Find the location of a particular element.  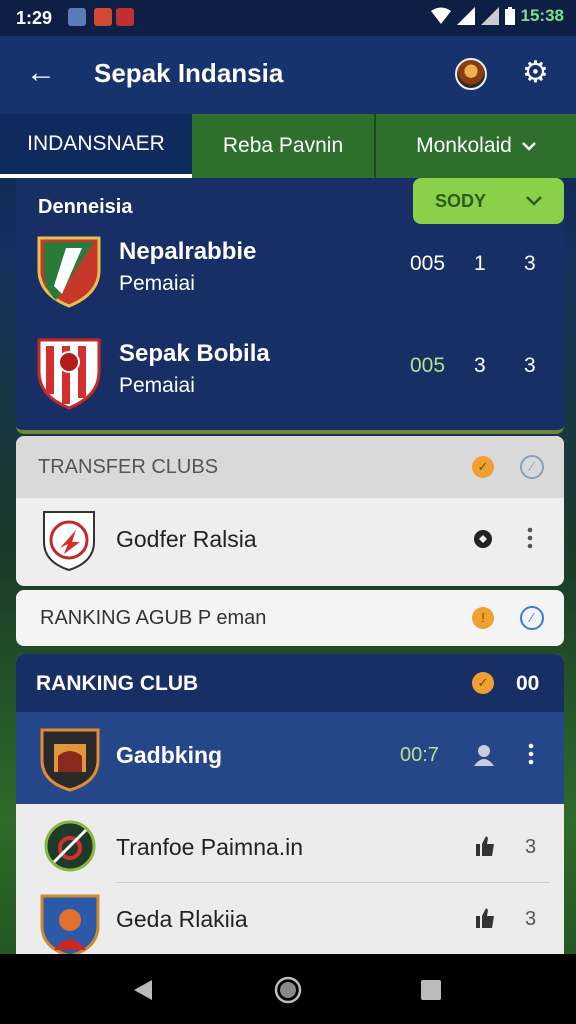

match-row: Sepak Bobila Pemaiai 005 3 3 is located at coordinates (290, 381).